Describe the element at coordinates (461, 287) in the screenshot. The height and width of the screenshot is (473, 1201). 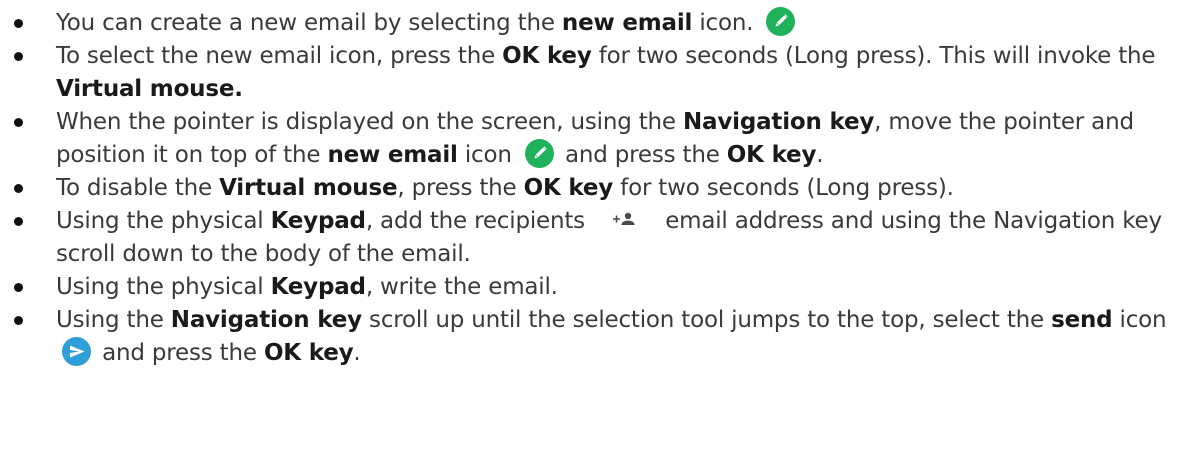
I see `text-run: , write the email.` at that location.